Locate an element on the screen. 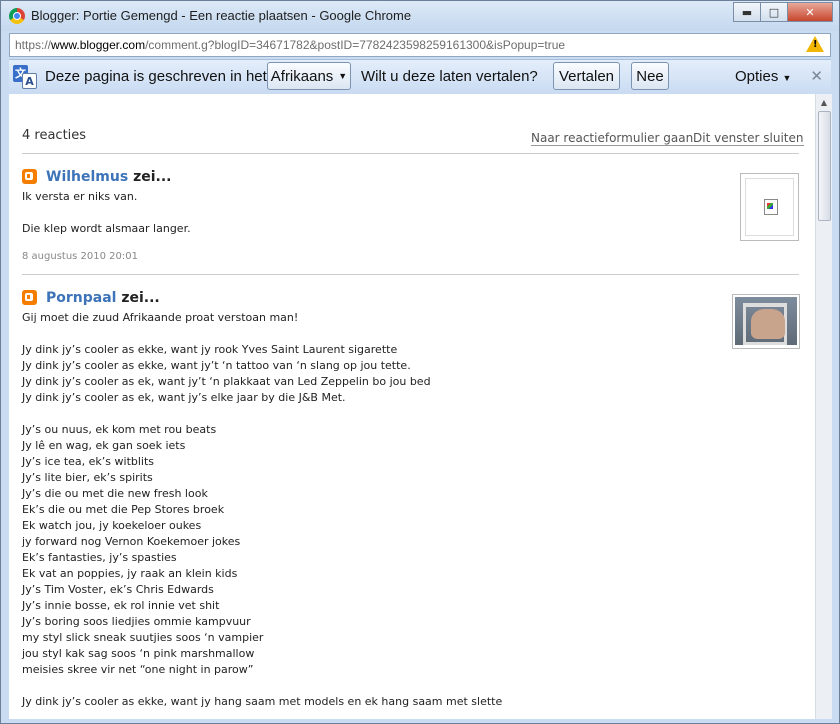 The image size is (840, 724). maximize-button: □ is located at coordinates (774, 12).